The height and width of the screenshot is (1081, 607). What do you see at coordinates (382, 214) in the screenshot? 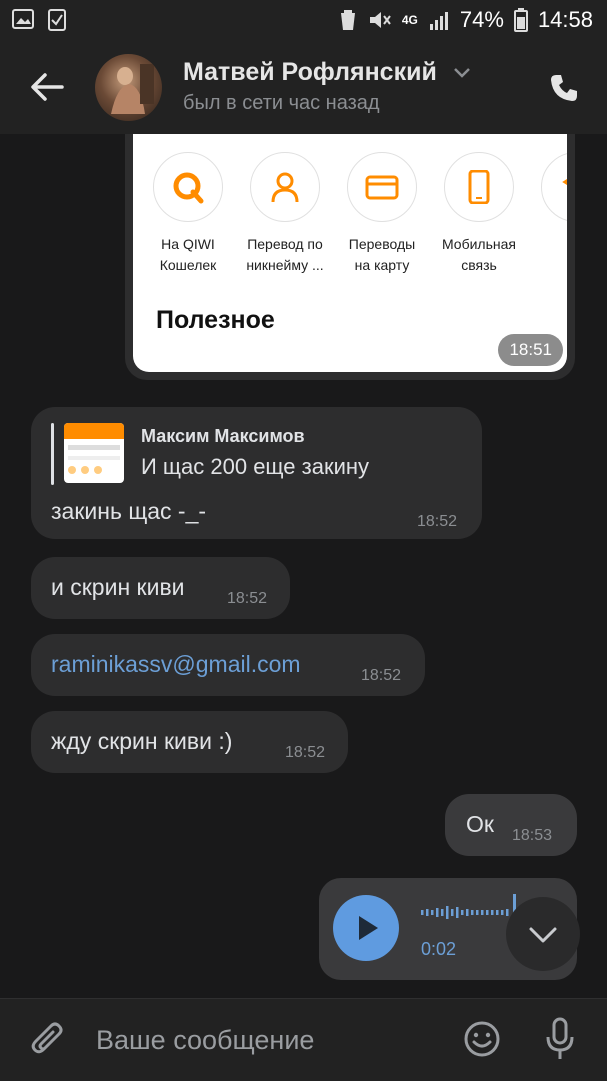
I see `qiwi-tile-card: Переводы на карту` at bounding box center [382, 214].